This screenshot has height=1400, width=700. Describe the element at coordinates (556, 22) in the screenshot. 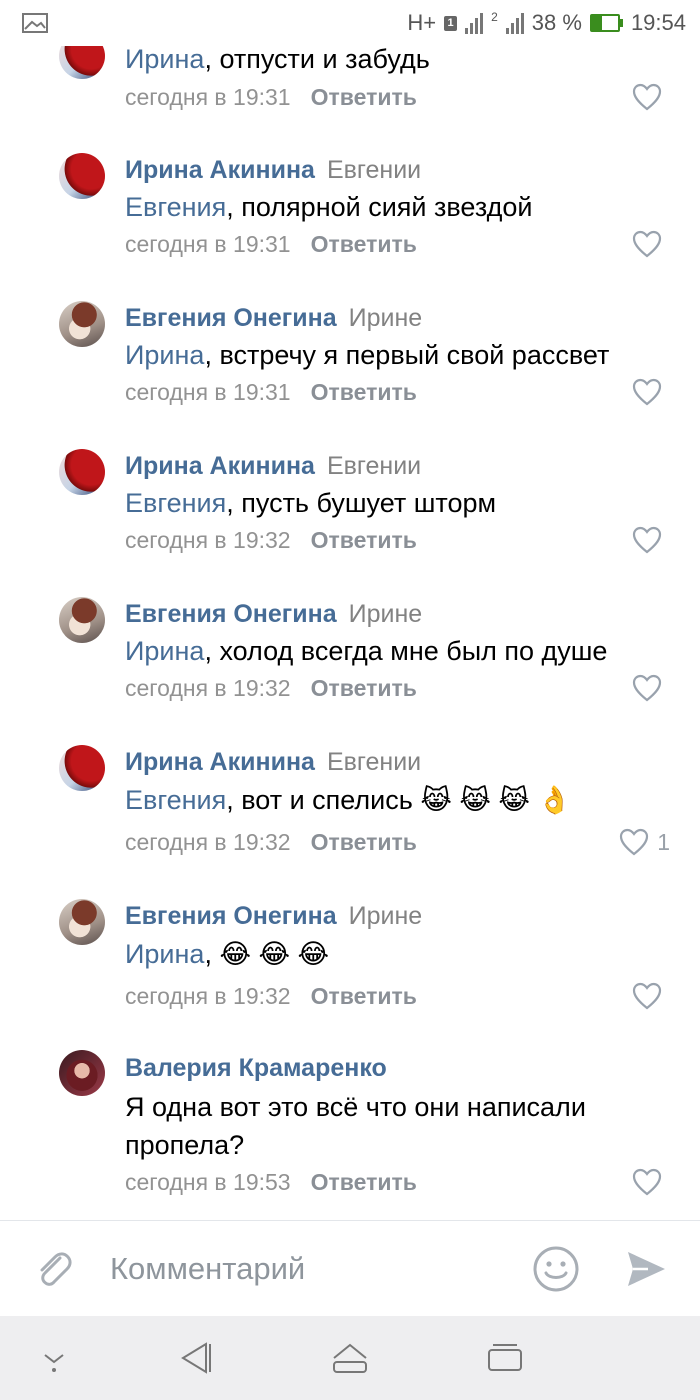

I see `battery-percent: 38 %` at that location.